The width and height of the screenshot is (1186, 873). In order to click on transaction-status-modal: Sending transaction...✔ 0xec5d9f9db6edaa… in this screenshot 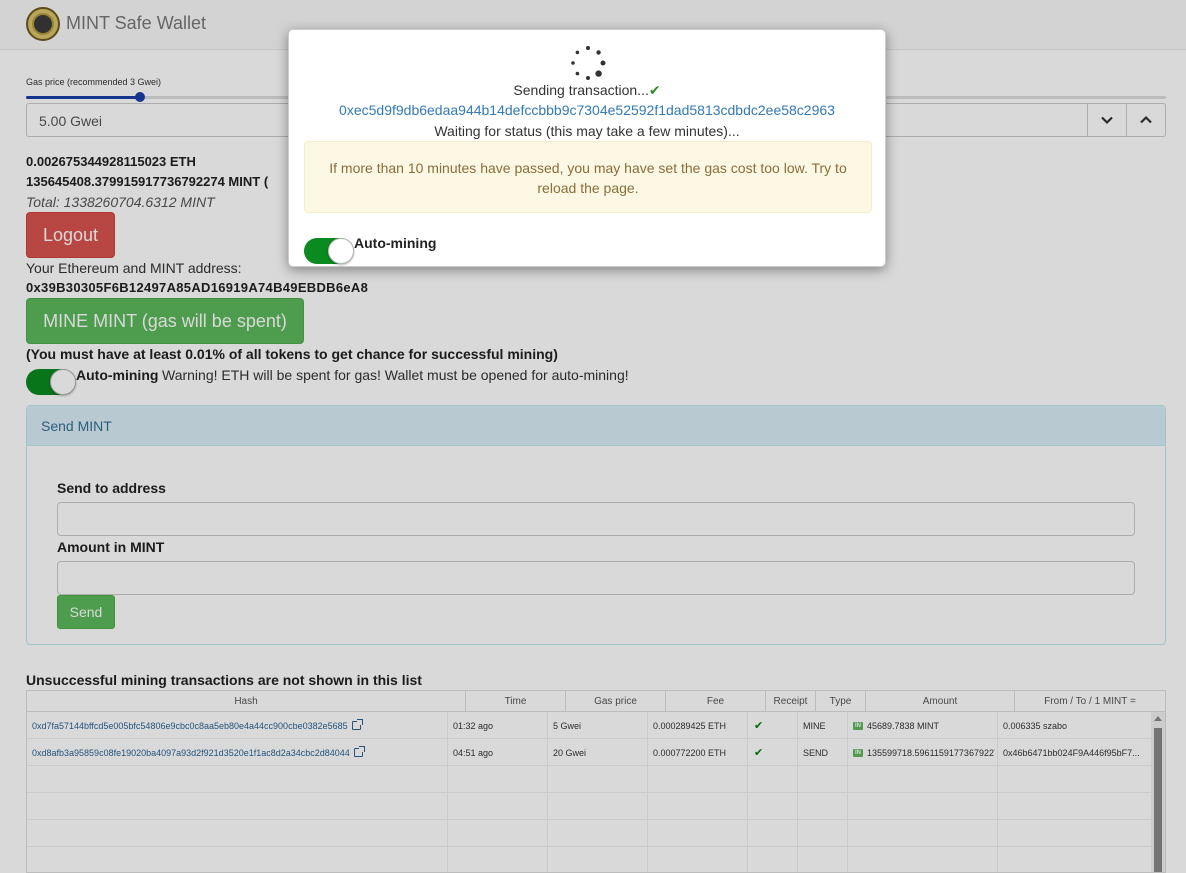, I will do `click(587, 148)`.